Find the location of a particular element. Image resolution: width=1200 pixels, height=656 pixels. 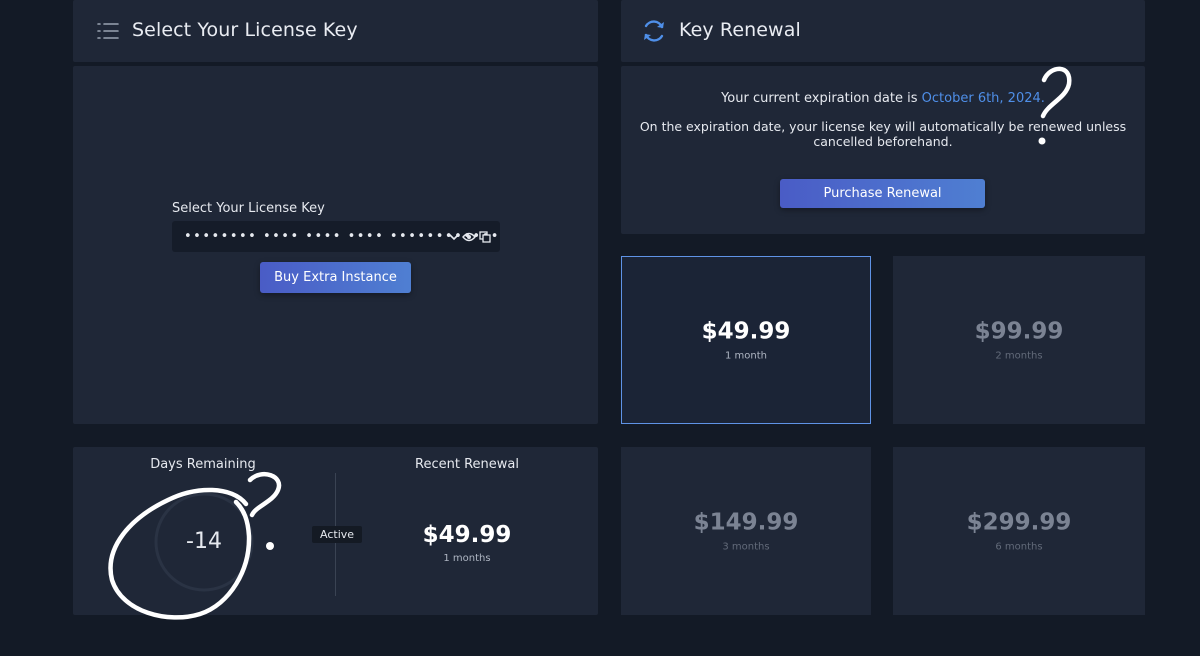

renewal-header-panel: Key Renewal is located at coordinates (883, 31).